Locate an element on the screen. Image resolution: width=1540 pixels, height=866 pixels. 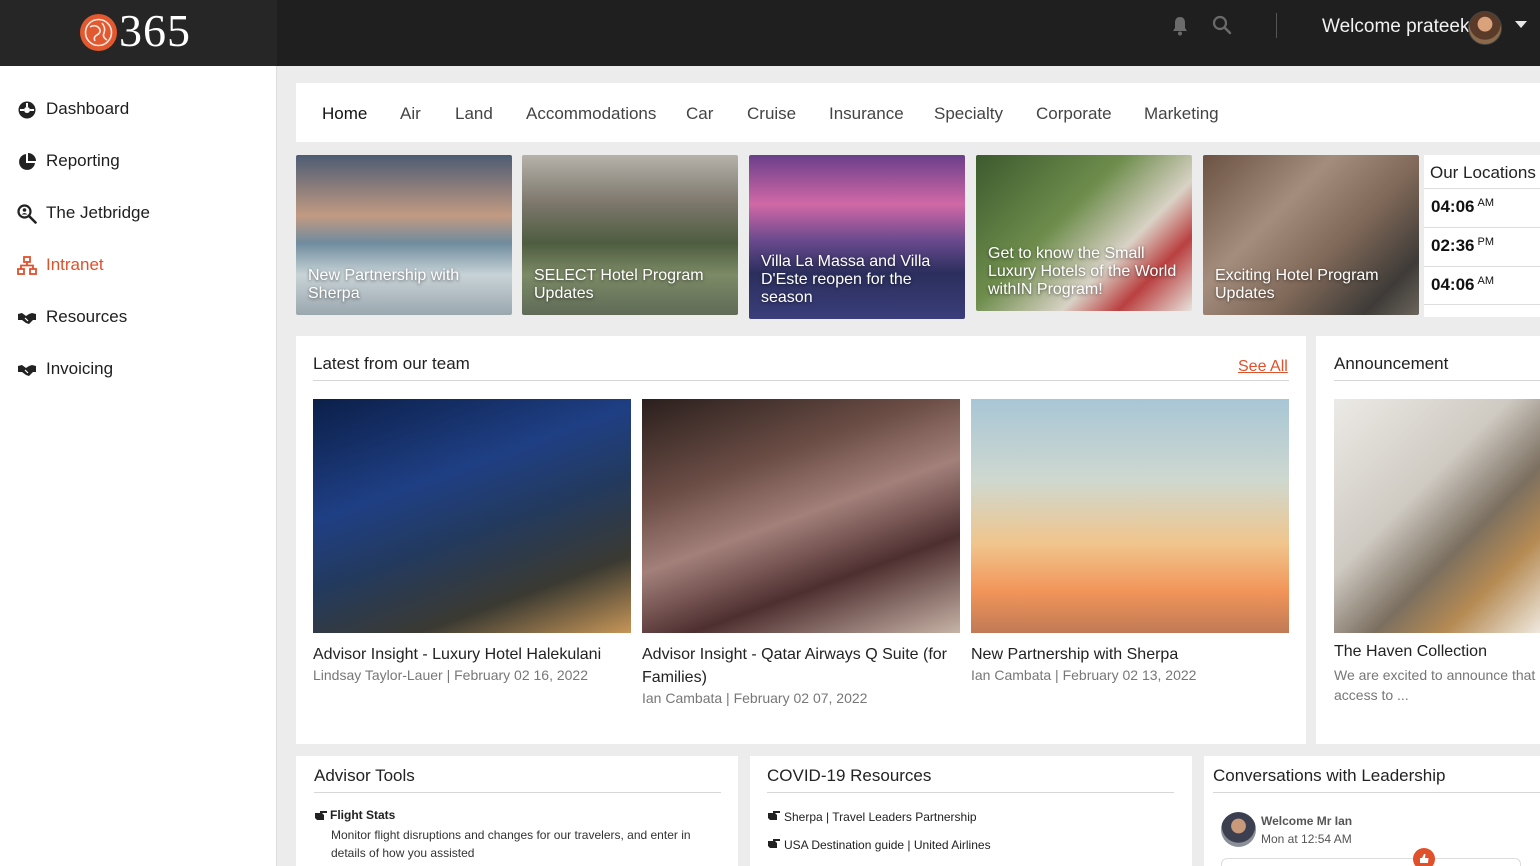
tab-corporate: Corporate is located at coordinates (1074, 114).